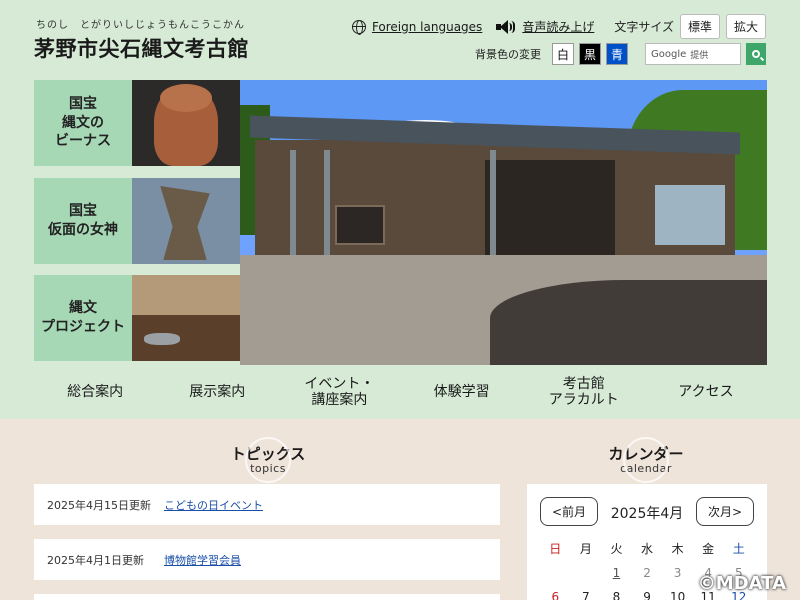 The height and width of the screenshot is (600, 800). I want to click on nav-general-info: 総合案内, so click(95, 392).